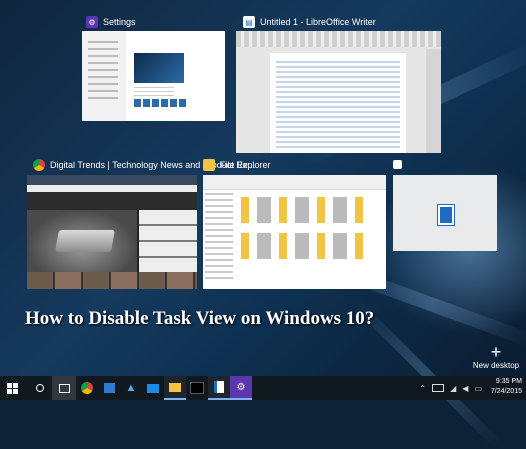 This screenshot has height=449, width=526. Describe the element at coordinates (168, 241) in the screenshot. I see `article-sidebar` at that location.